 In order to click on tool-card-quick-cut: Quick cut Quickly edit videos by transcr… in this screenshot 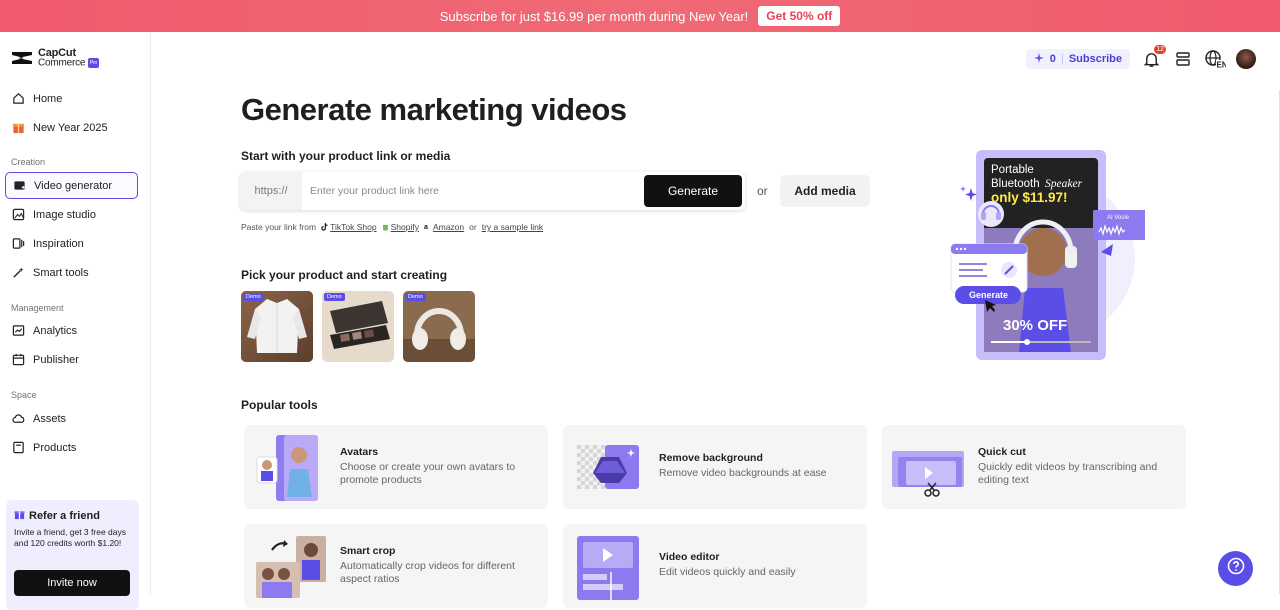, I will do `click(1034, 467)`.